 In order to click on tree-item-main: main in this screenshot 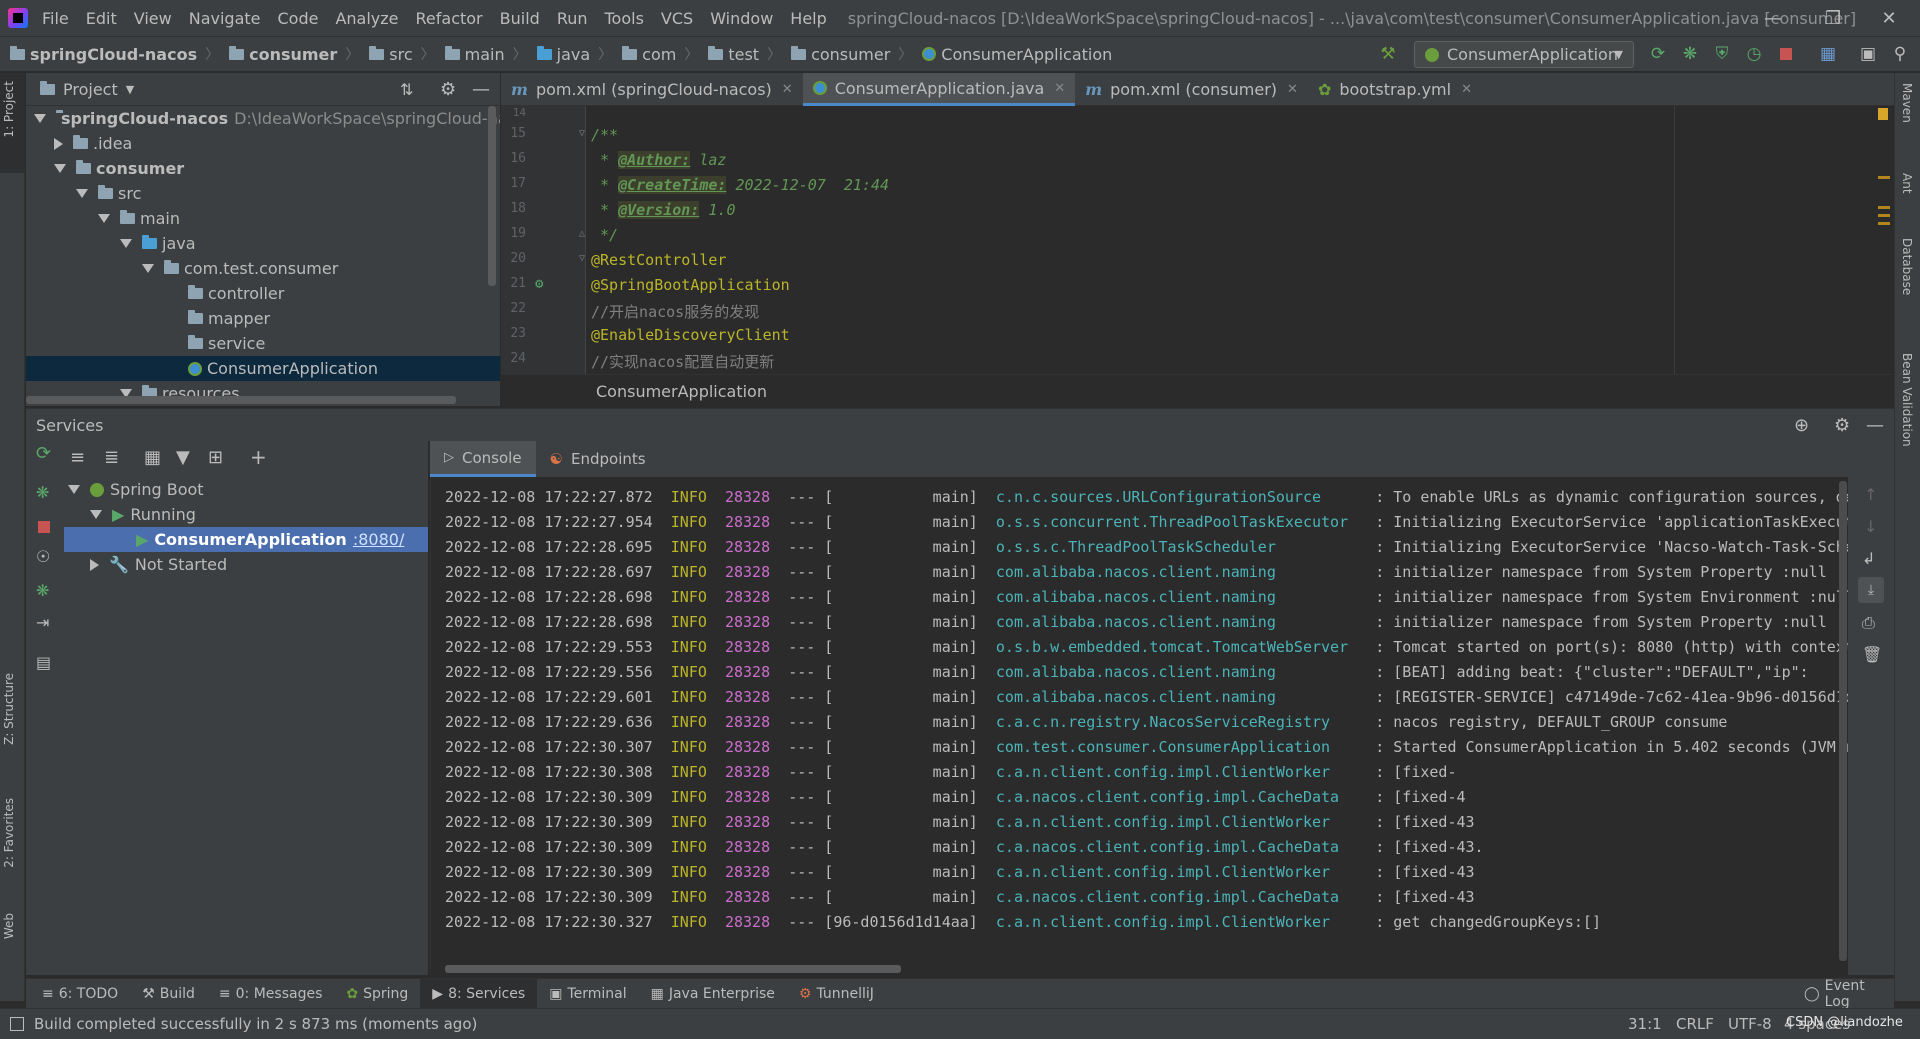, I will do `click(139, 218)`.